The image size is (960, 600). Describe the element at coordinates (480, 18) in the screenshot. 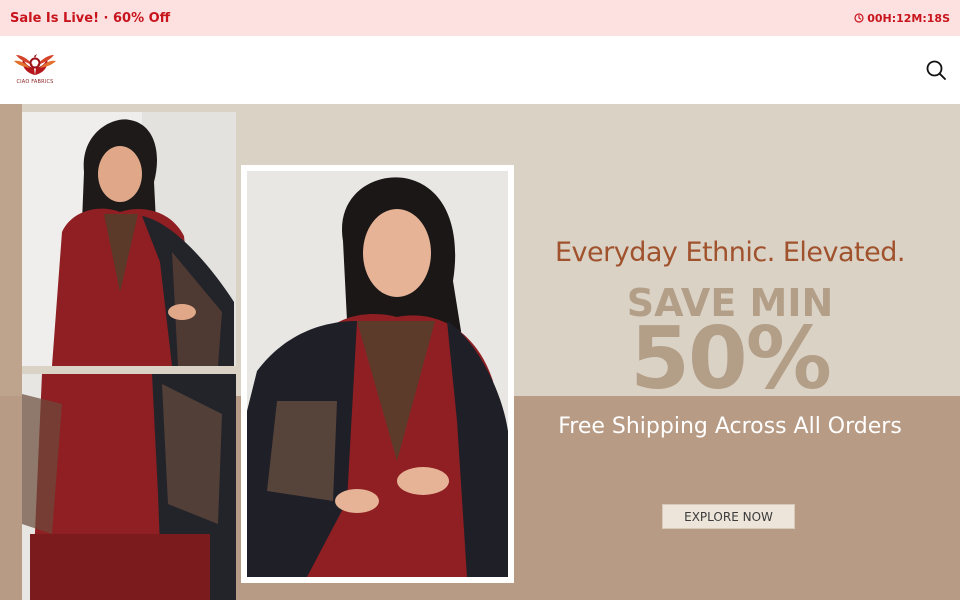

I see `announcement-bar: Sale Is Live! · 60% Off 00H:12M:18S` at that location.